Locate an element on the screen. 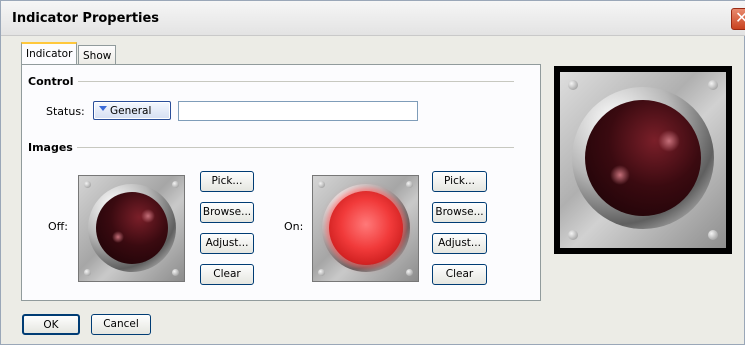 The height and width of the screenshot is (345, 745). window-title: Indicator Properties is located at coordinates (86, 18).